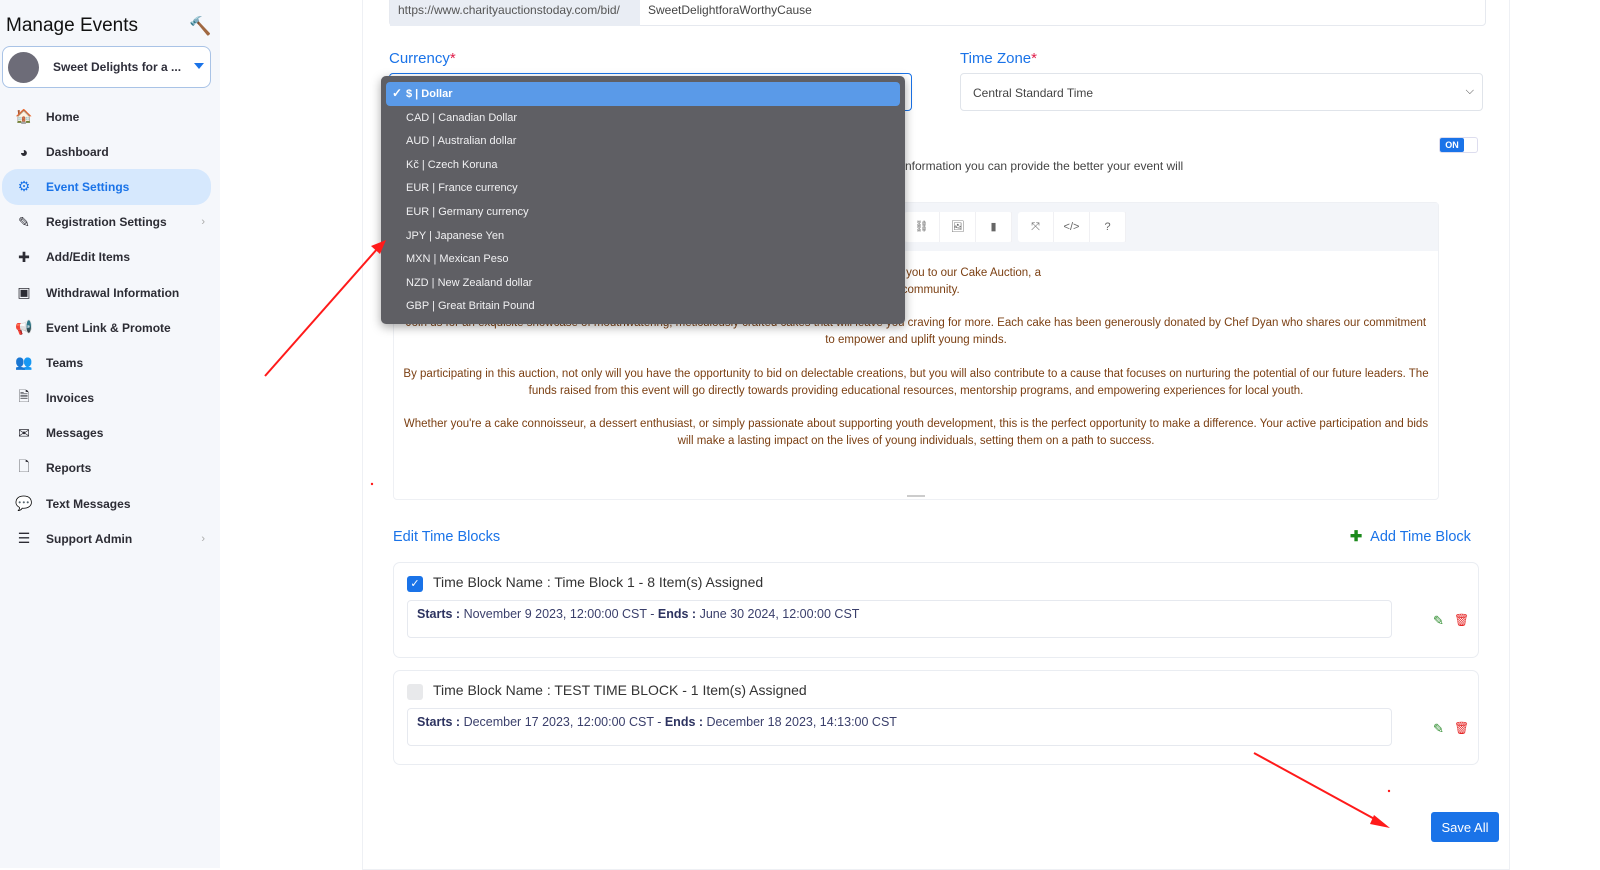 This screenshot has width=1600, height=870. I want to click on sidebar-item-invoices: 🗎 Invoices, so click(106, 398).